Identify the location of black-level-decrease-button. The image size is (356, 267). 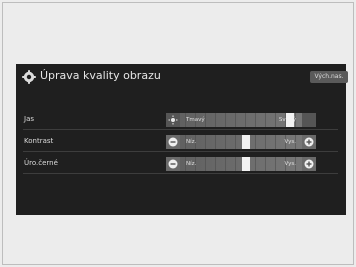
(173, 164).